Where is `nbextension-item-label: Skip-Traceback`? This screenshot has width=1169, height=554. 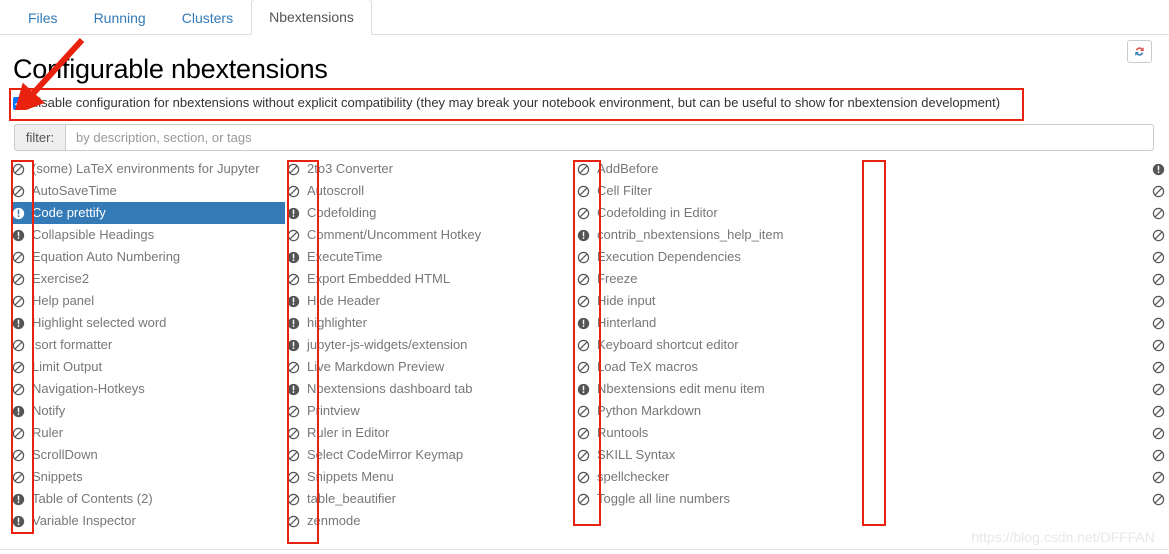
nbextension-item-label: Skip-Traceback is located at coordinates (1167, 455).